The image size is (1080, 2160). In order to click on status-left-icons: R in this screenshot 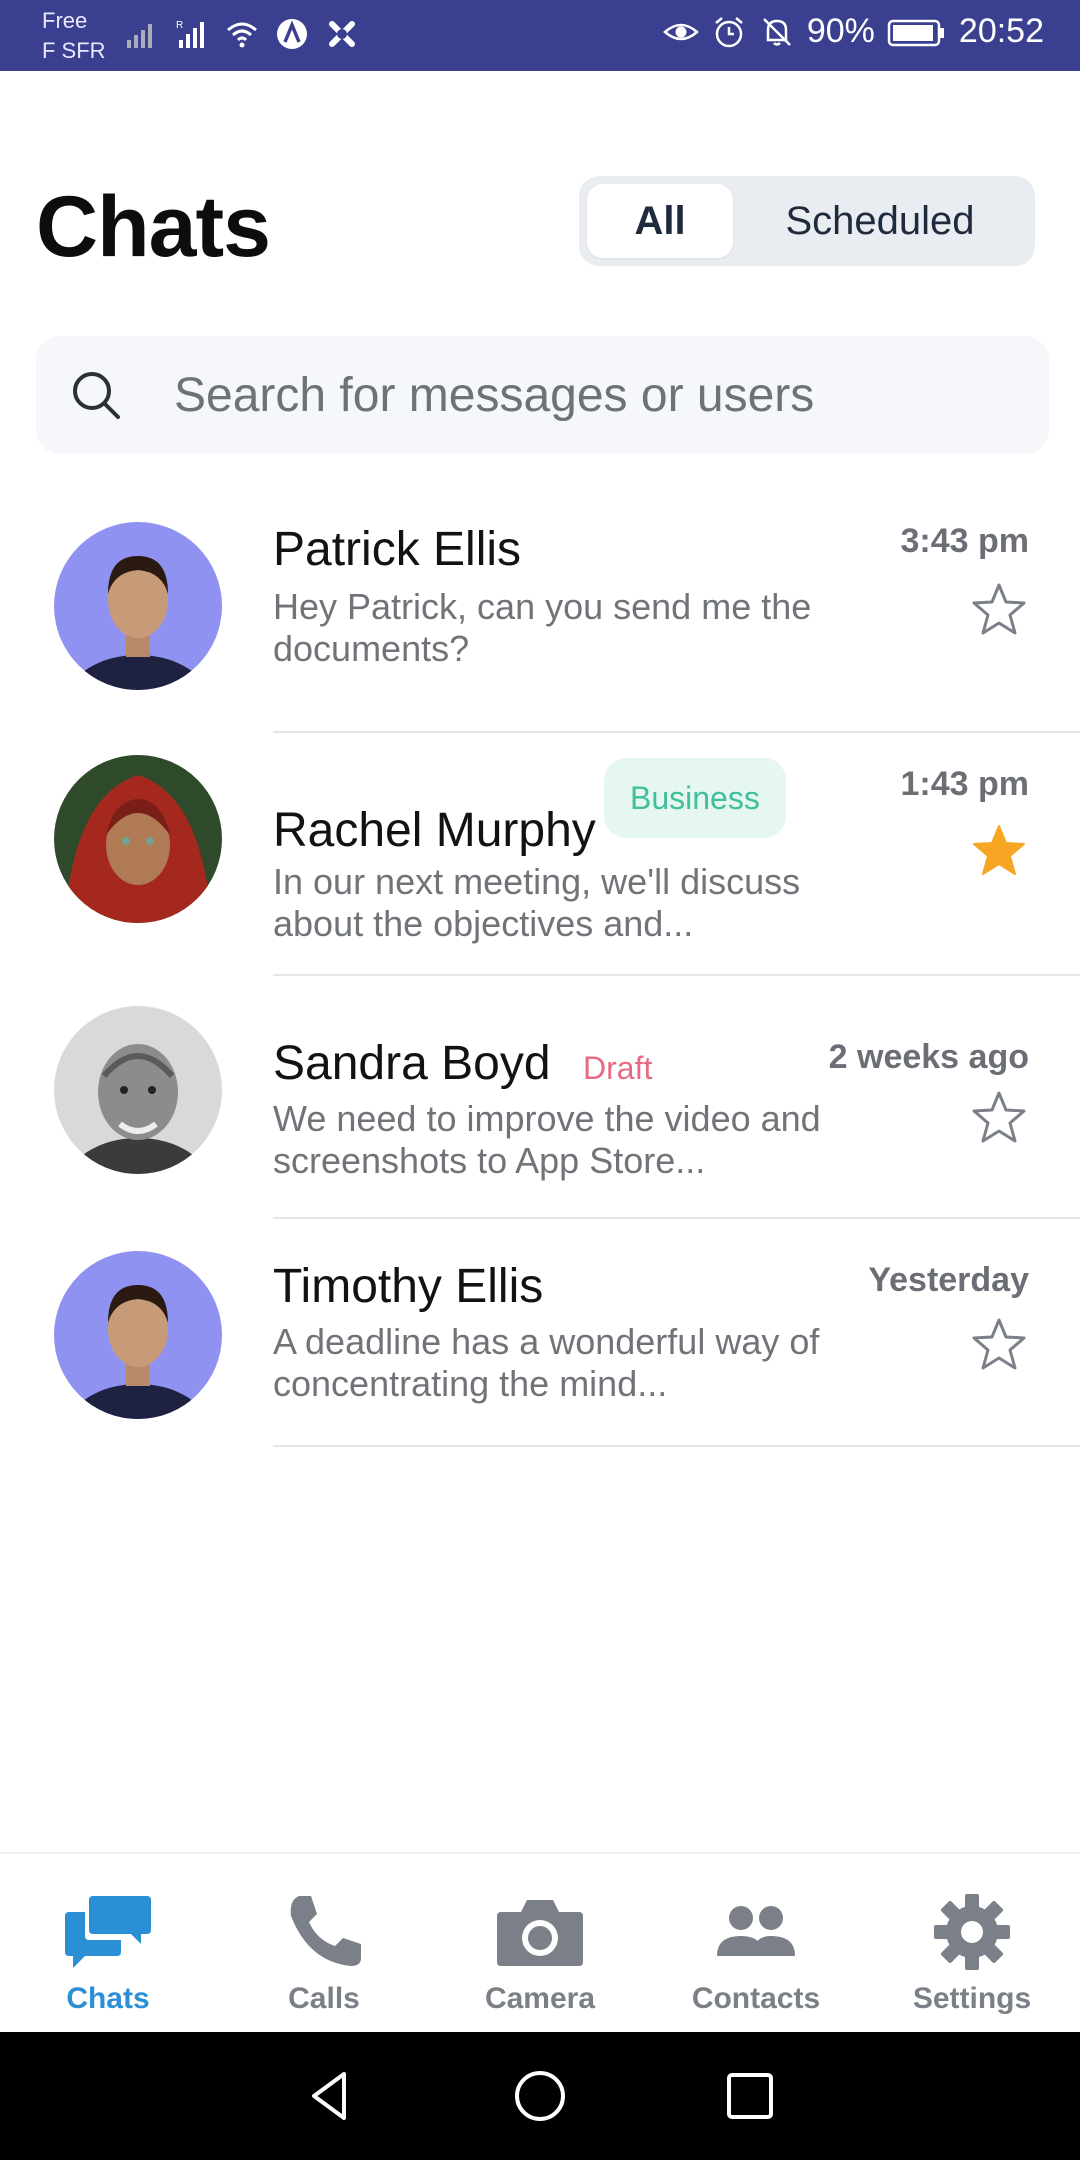, I will do `click(242, 34)`.